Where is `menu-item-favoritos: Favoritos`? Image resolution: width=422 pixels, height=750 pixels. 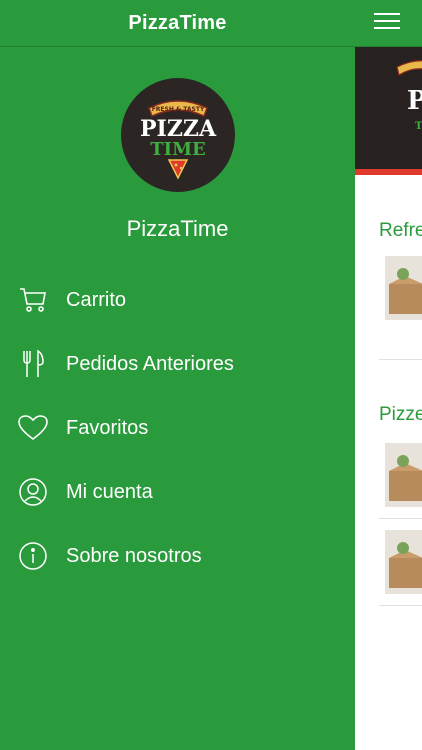
menu-item-favoritos: Favoritos is located at coordinates (177, 428).